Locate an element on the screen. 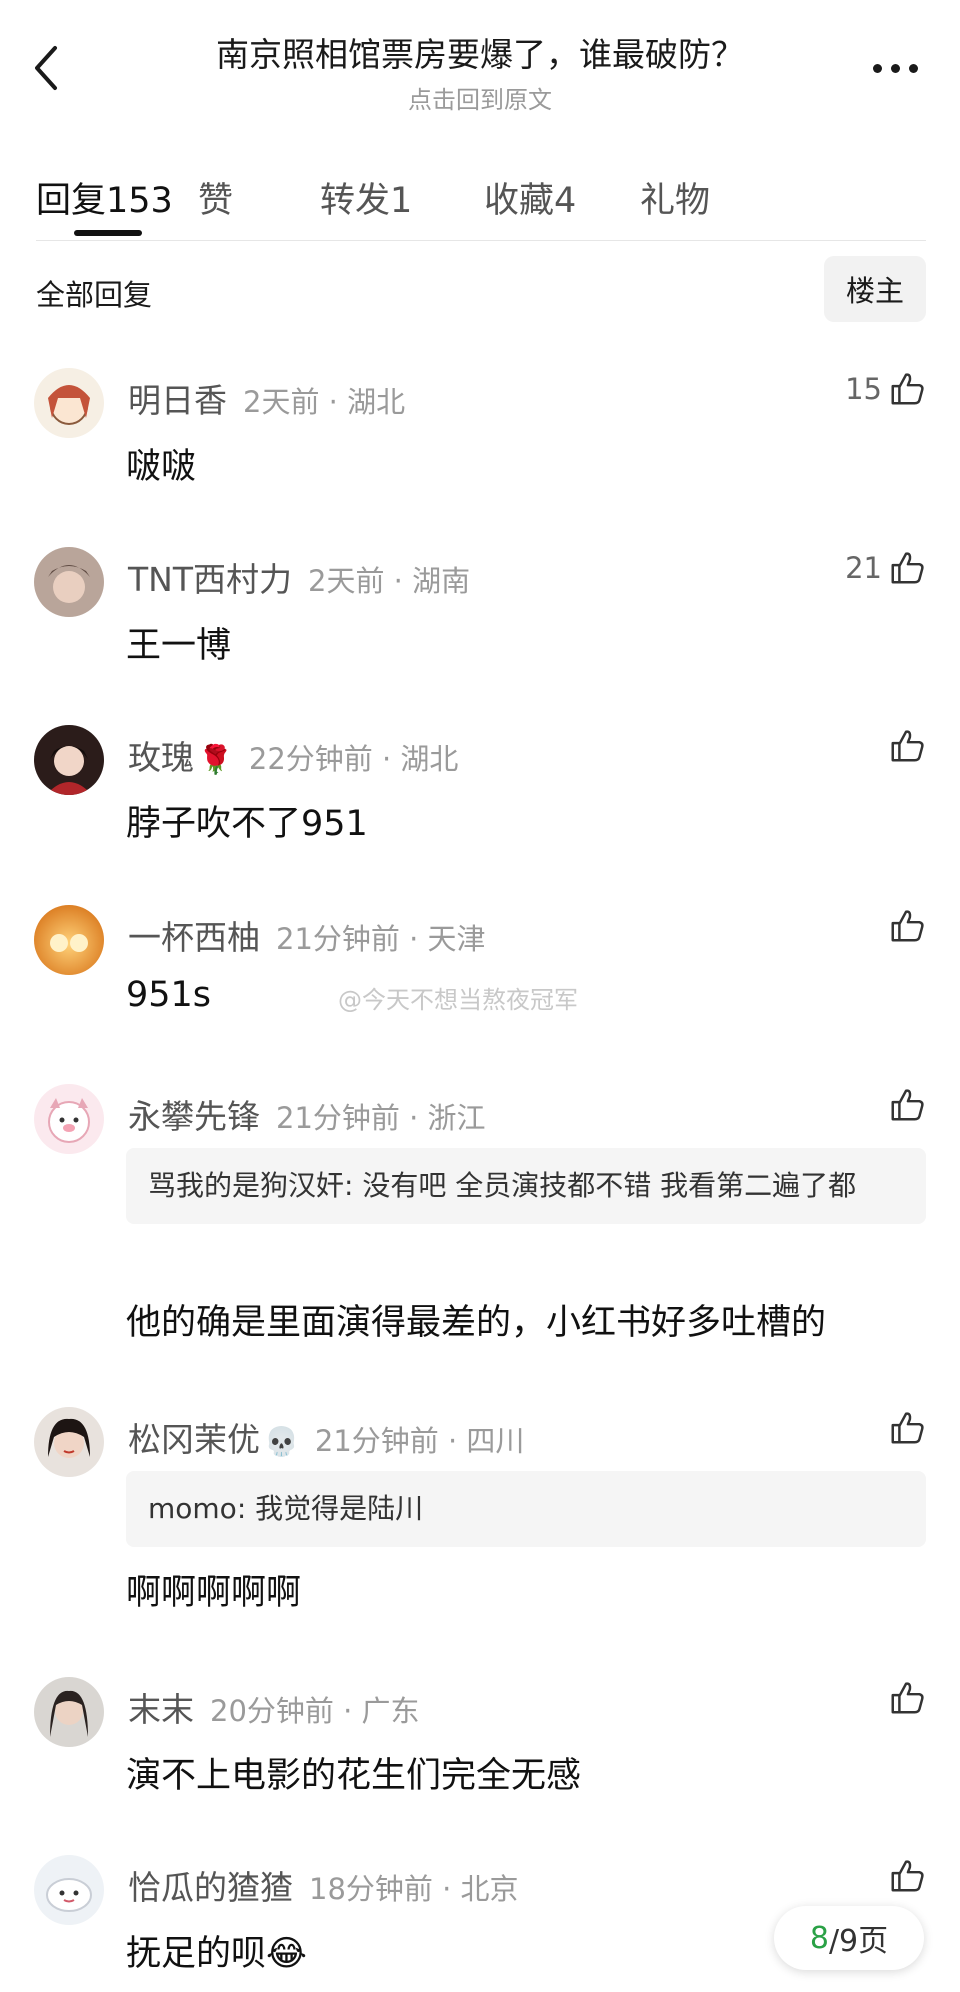  tab-label: 赞 is located at coordinates (216, 201).